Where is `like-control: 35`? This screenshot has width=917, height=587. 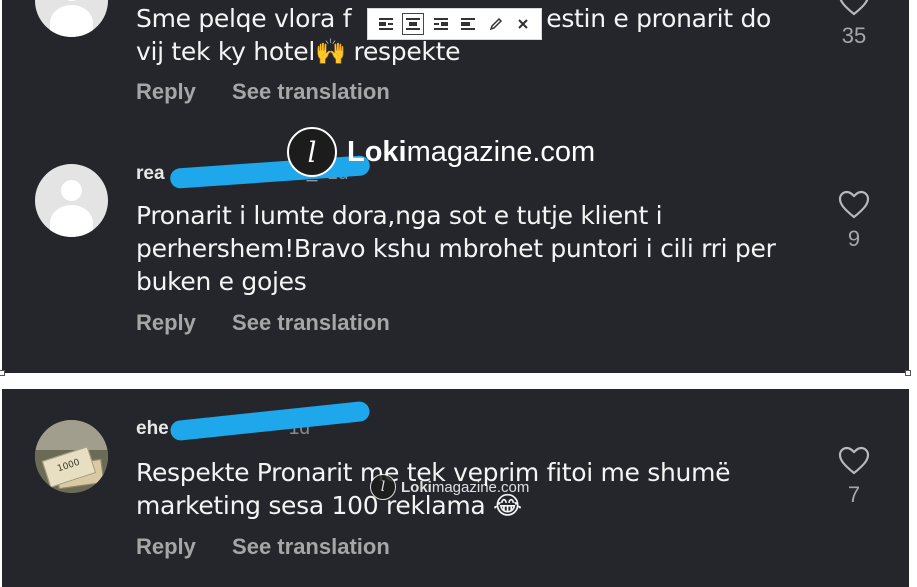 like-control: 35 is located at coordinates (854, 24).